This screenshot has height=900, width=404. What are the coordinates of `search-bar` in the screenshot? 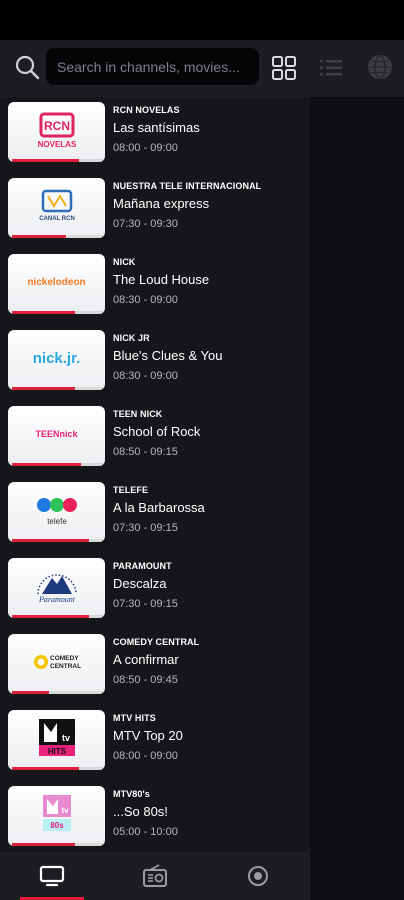 It's located at (155, 68).